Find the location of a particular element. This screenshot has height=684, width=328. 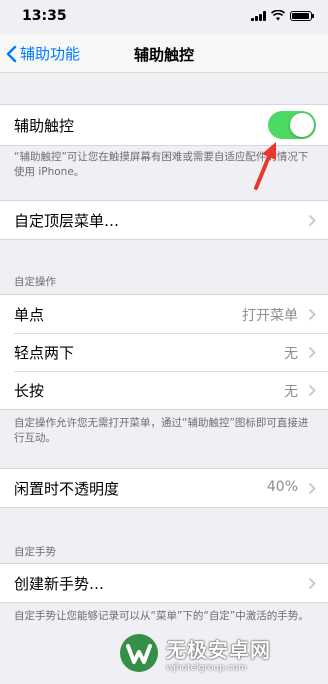

page-title: 辅助触控 is located at coordinates (163, 55).